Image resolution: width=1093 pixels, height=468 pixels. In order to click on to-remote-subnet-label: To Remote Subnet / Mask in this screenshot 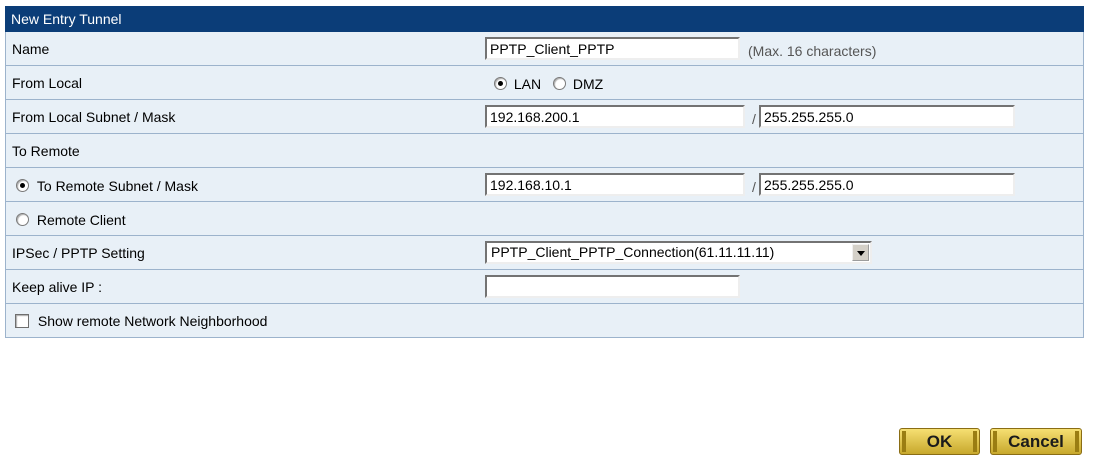, I will do `click(117, 186)`.